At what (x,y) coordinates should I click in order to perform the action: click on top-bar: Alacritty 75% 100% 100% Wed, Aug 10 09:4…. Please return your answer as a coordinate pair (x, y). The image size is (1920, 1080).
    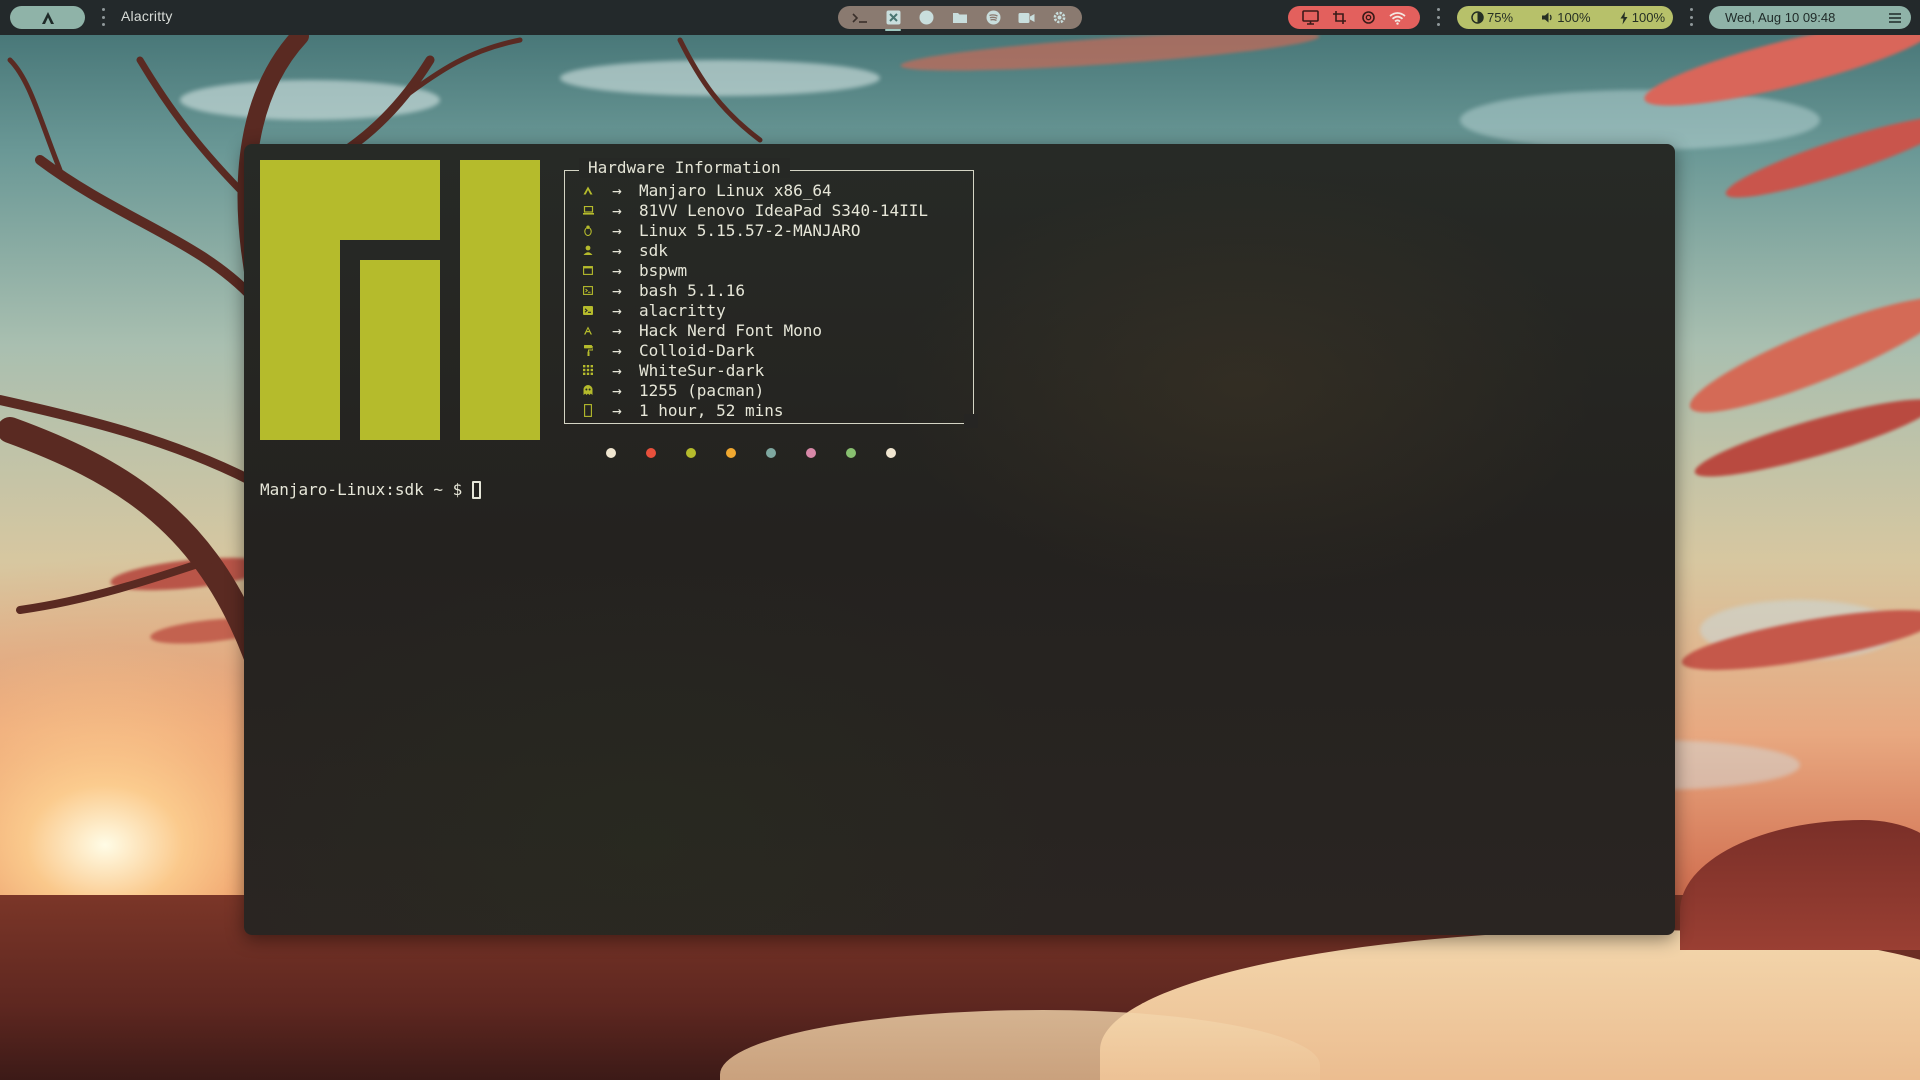
    Looking at the image, I should click on (960, 17).